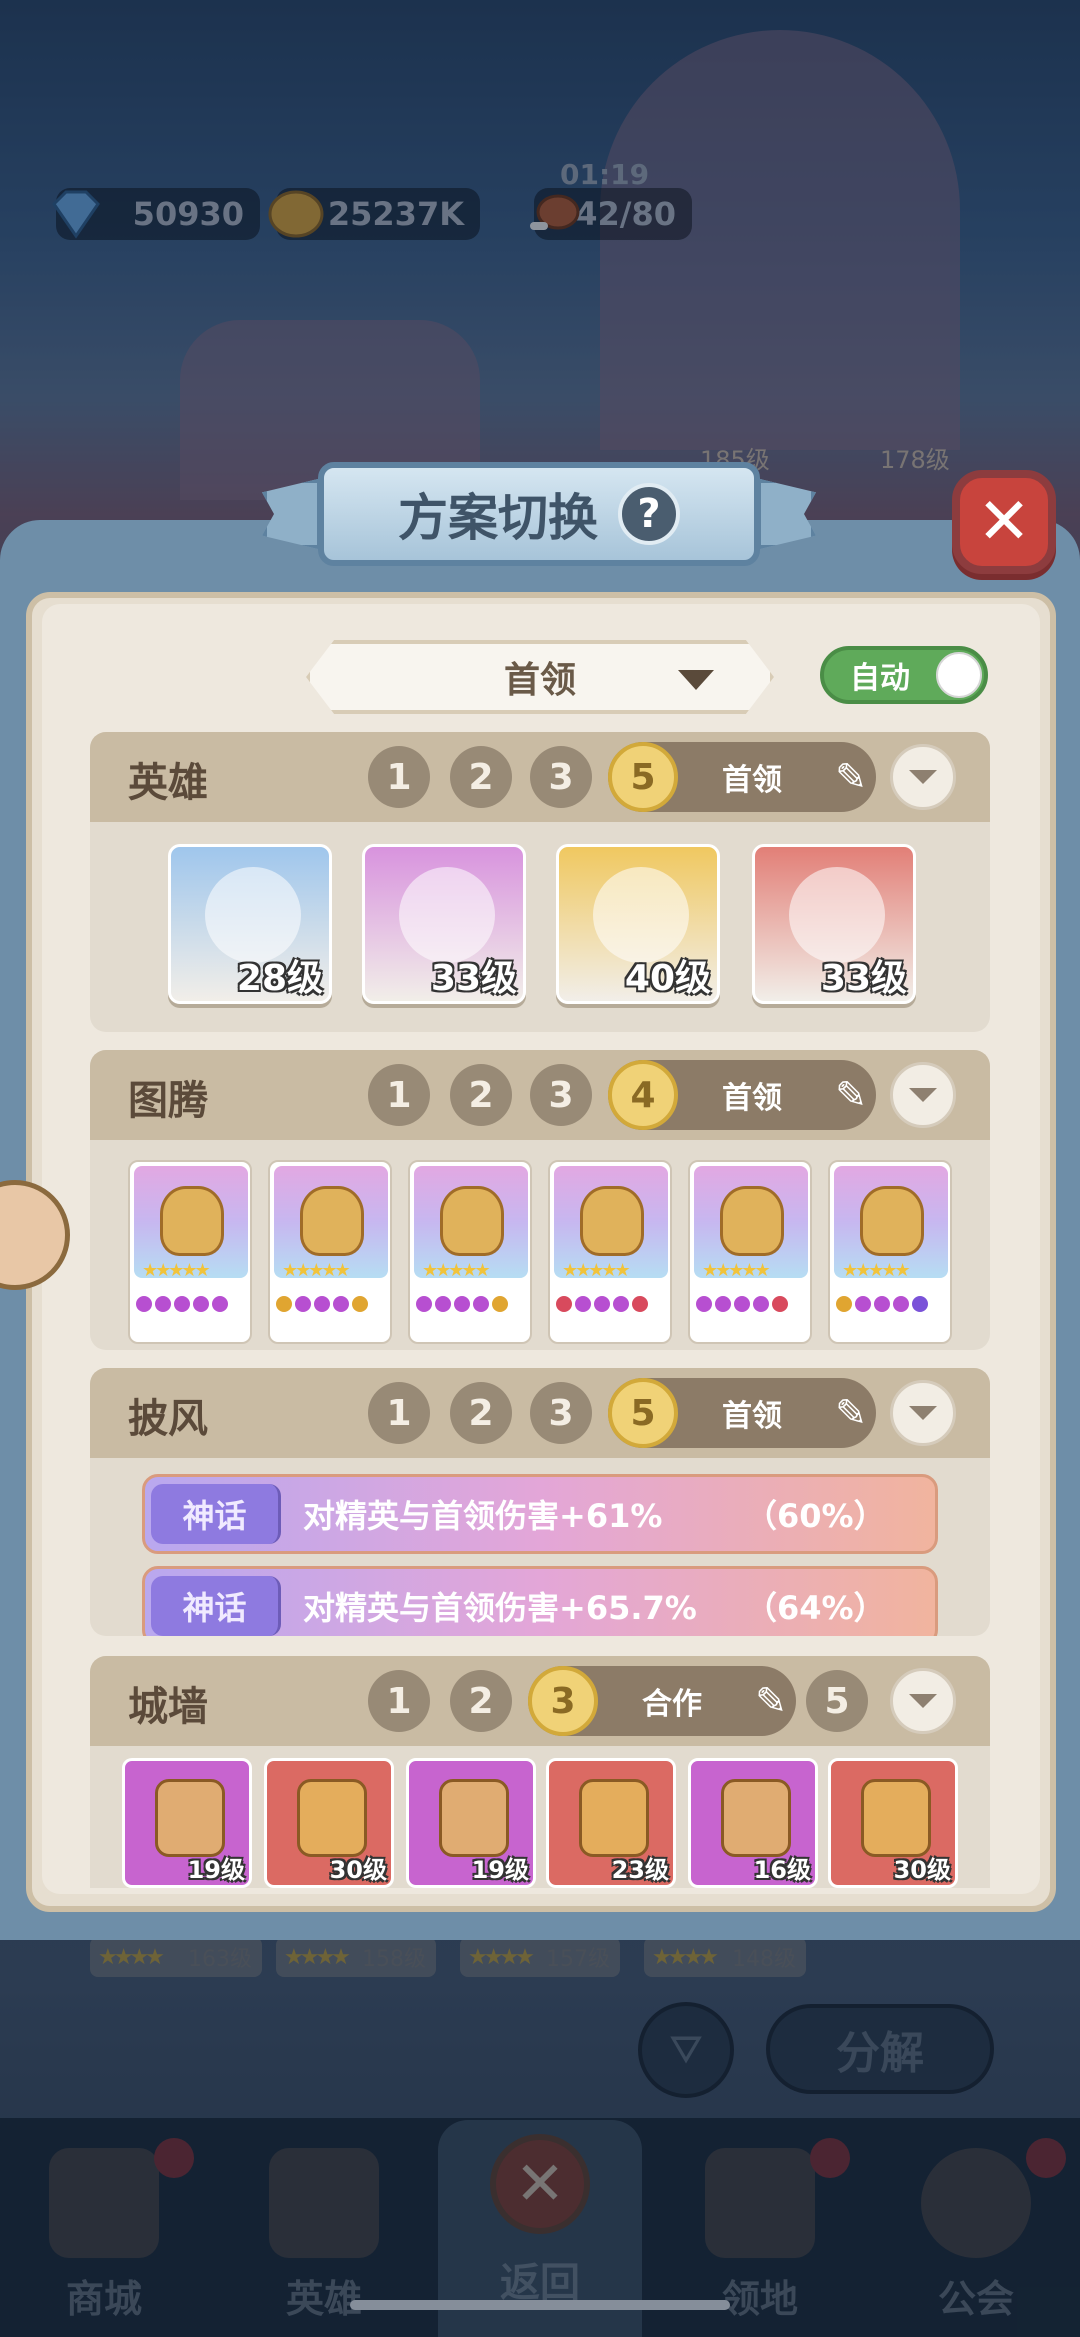 The height and width of the screenshot is (2337, 1080). What do you see at coordinates (540, 1601) in the screenshot?
I see `cloak-item: 神话 对精英与首领伤害+65.7% （64%）` at bounding box center [540, 1601].